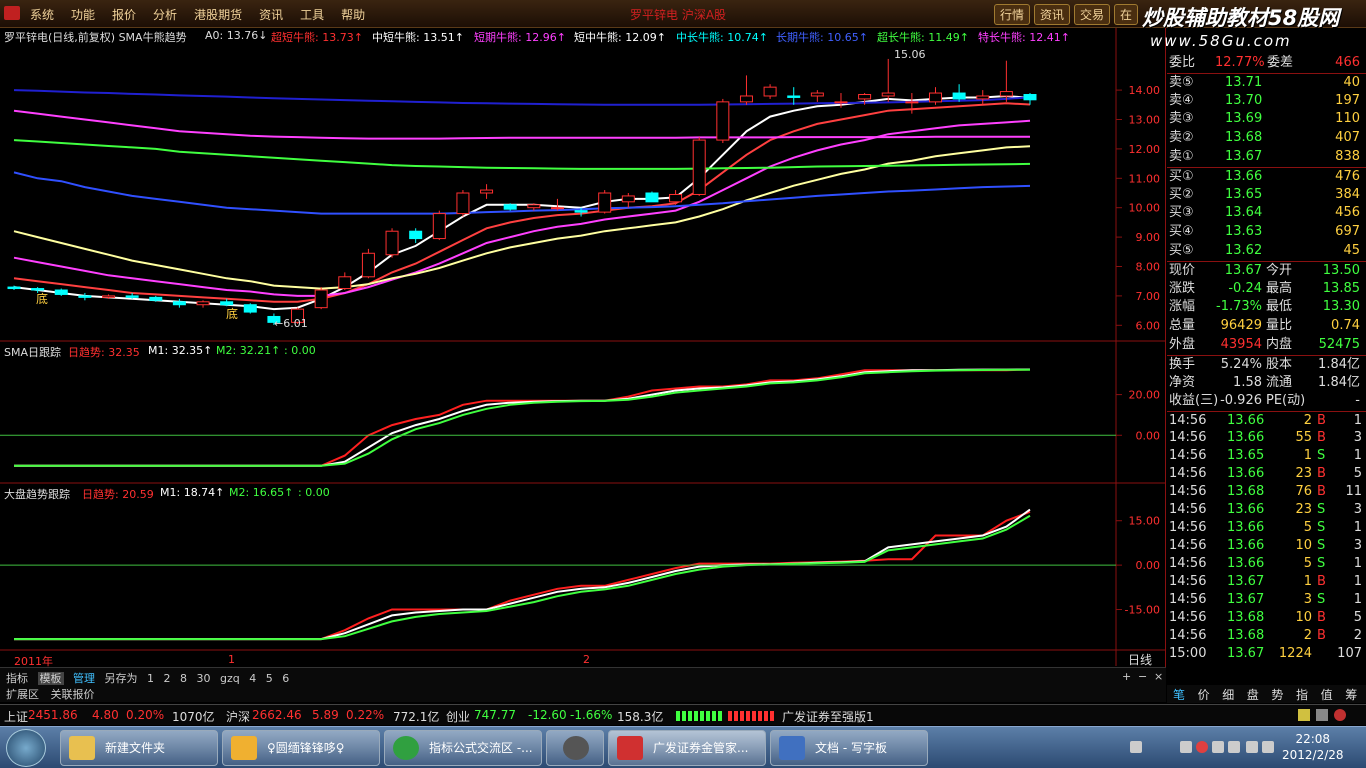 This screenshot has height=768, width=1366. Describe the element at coordinates (17, 678) in the screenshot. I see `tab-indicator: 指标` at that location.